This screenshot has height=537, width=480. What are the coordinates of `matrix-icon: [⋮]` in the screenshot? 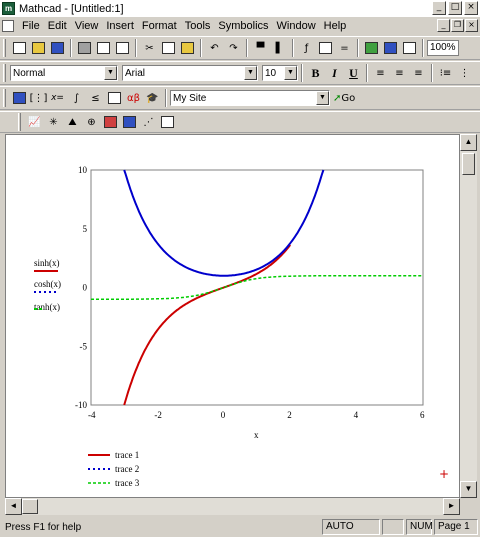 It's located at (39, 98).